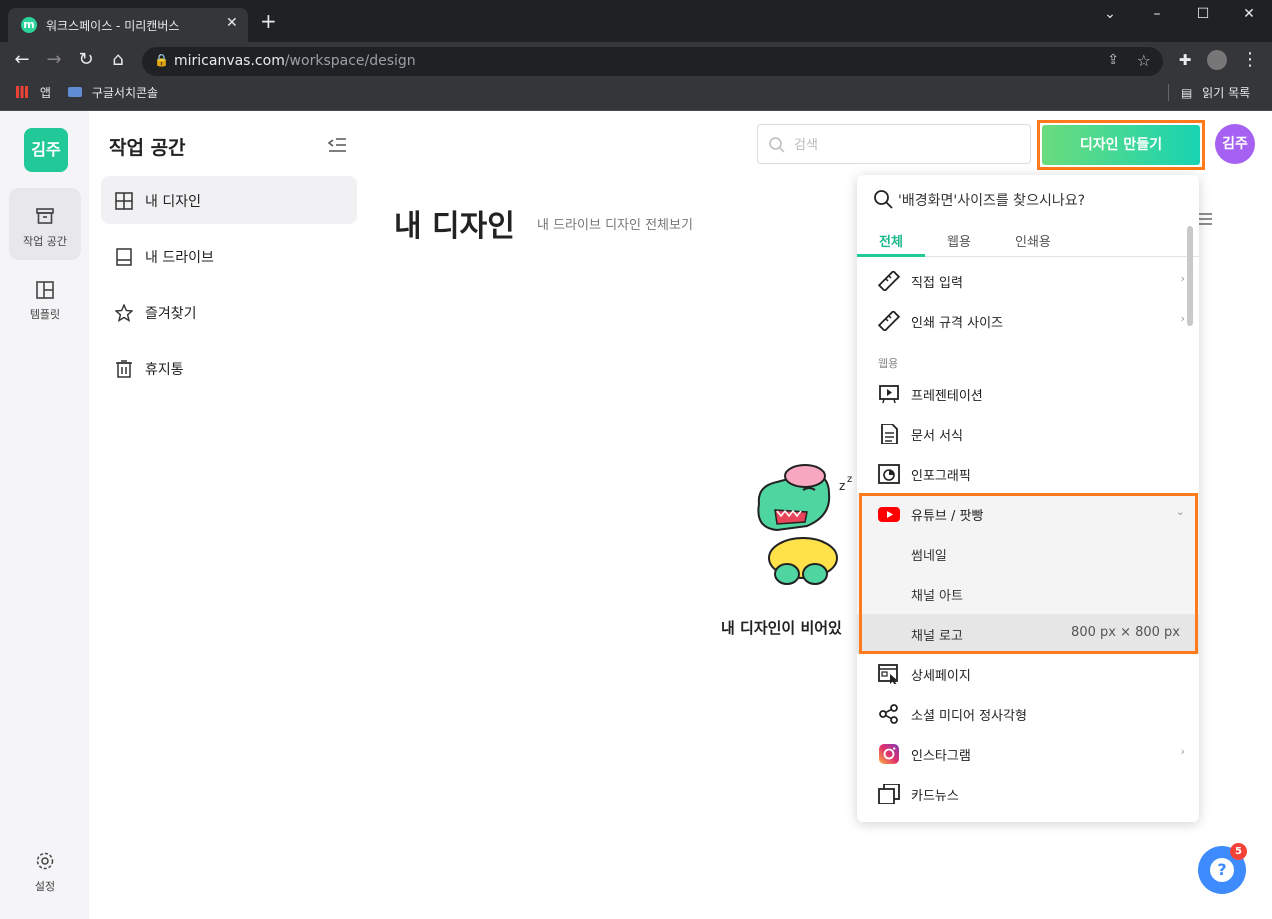 The image size is (1272, 919). I want to click on close-window-button: ✕, so click(1249, 14).